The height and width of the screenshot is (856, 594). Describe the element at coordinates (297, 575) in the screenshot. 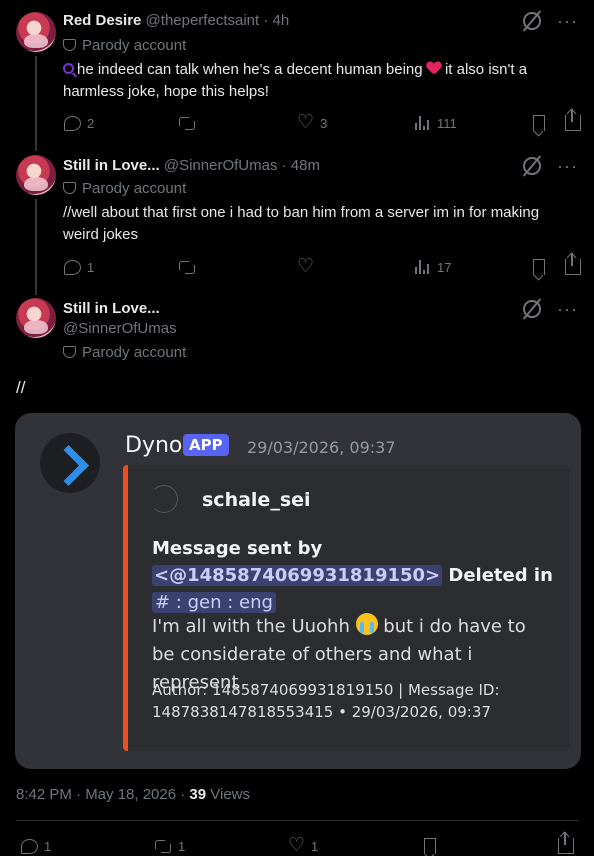

I see `user-mention: <@1485874069931819150>` at that location.